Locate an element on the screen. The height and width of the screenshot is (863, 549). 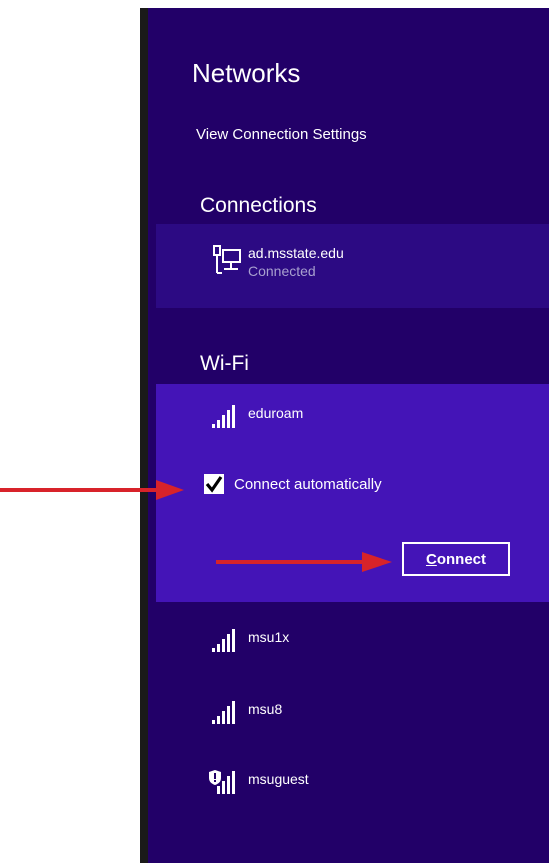
wifi-name: msu8 is located at coordinates (265, 709).